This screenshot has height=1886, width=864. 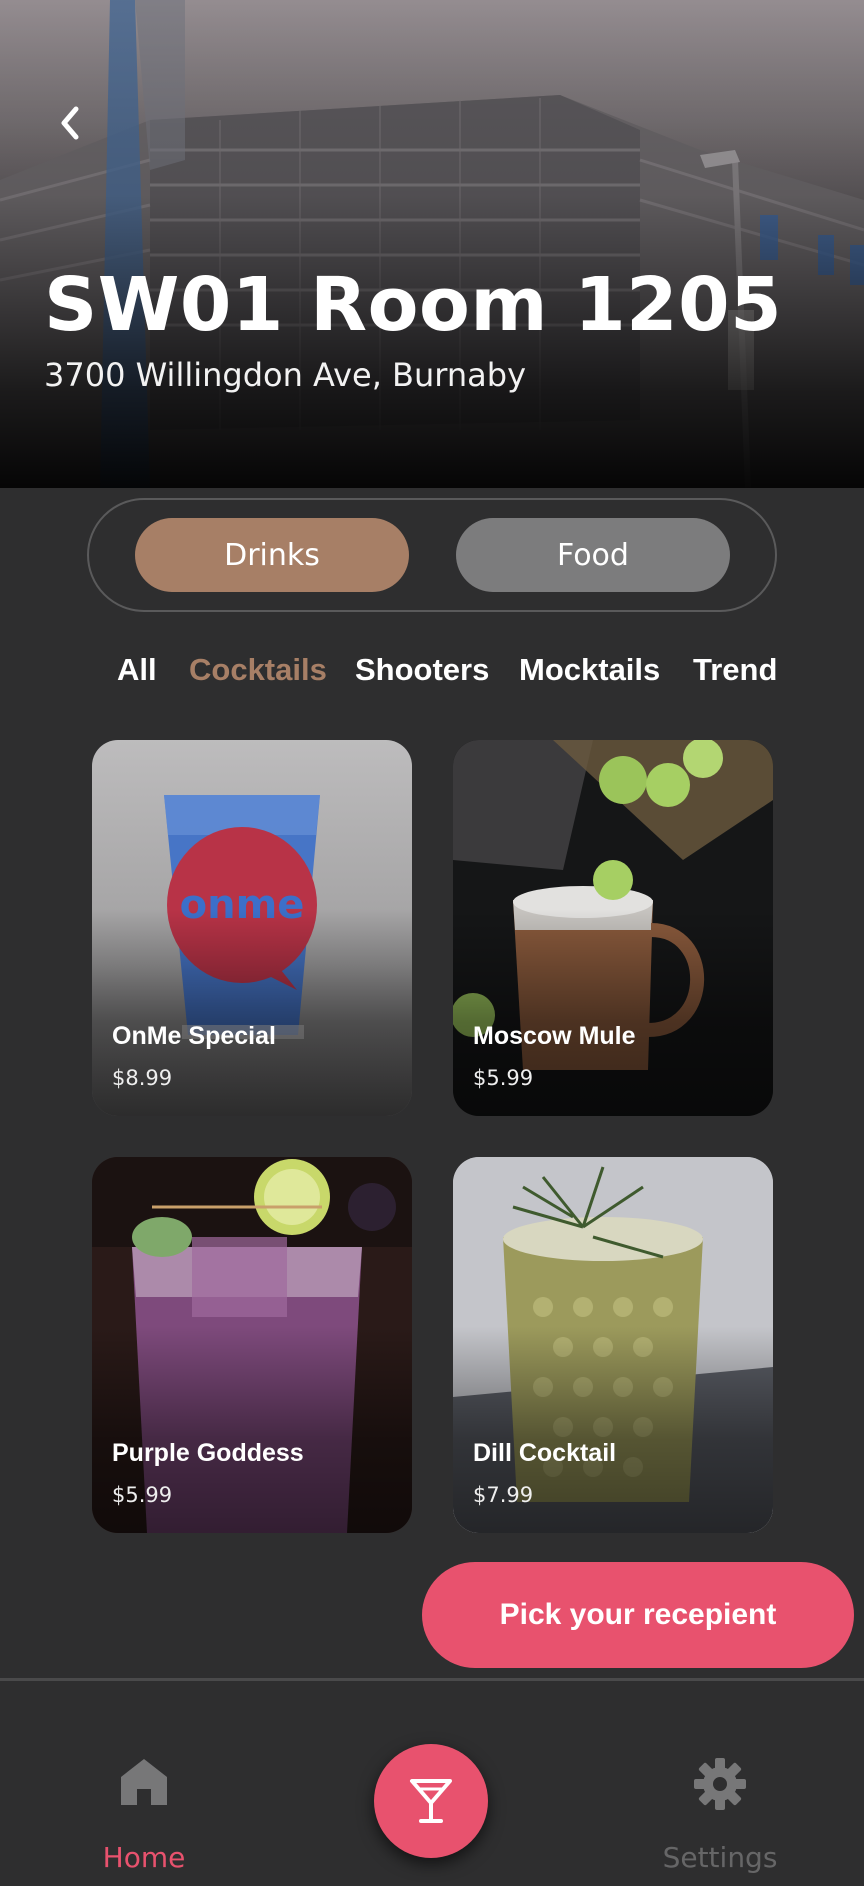 What do you see at coordinates (422, 670) in the screenshot?
I see `category-shooters: Shooters` at bounding box center [422, 670].